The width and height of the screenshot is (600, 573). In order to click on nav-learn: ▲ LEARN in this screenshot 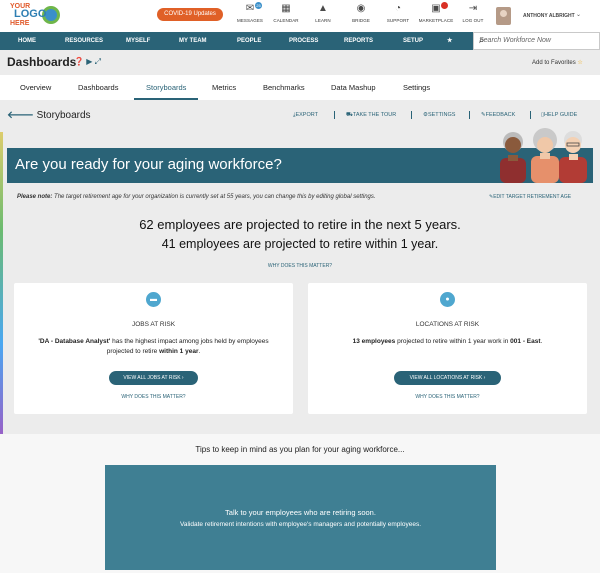, I will do `click(323, 13)`.